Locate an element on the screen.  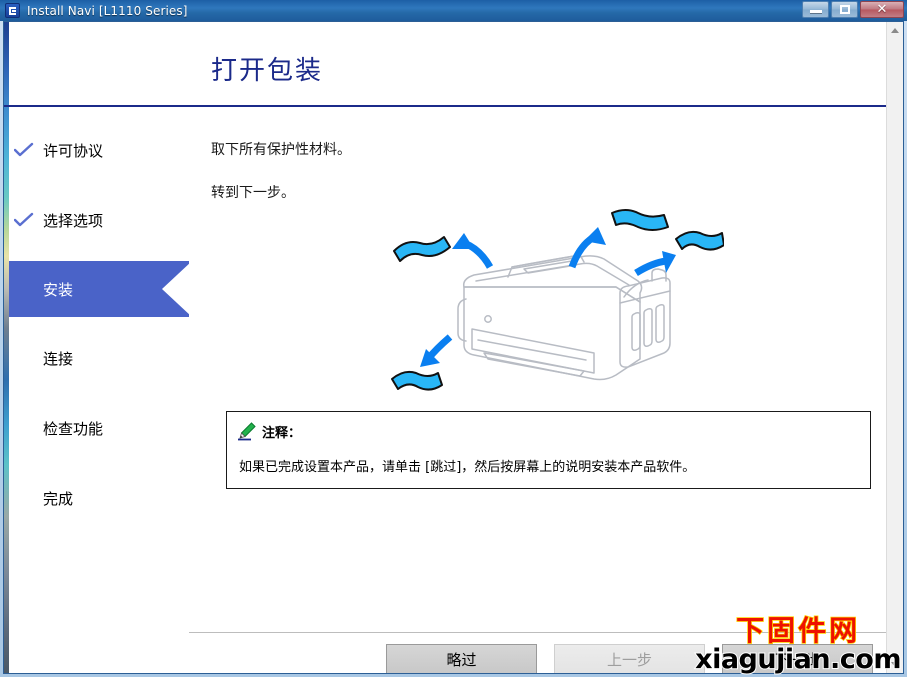
note-heading: 注释： is located at coordinates (269, 431).